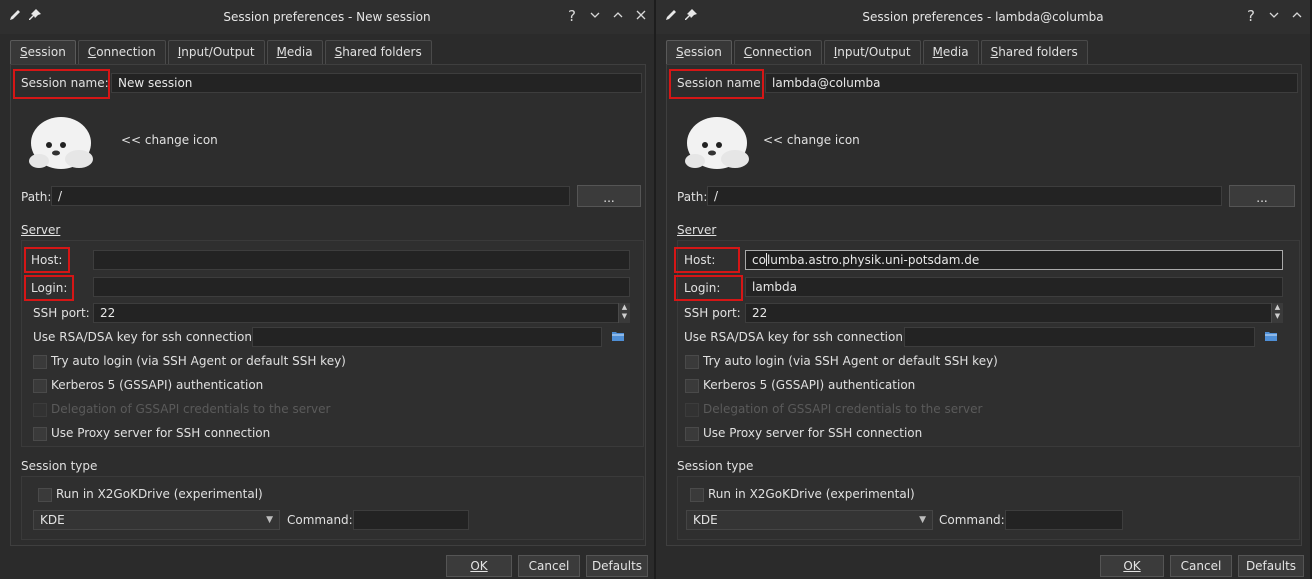 The image size is (1312, 579). Describe the element at coordinates (361, 260) in the screenshot. I see `host-input` at that location.